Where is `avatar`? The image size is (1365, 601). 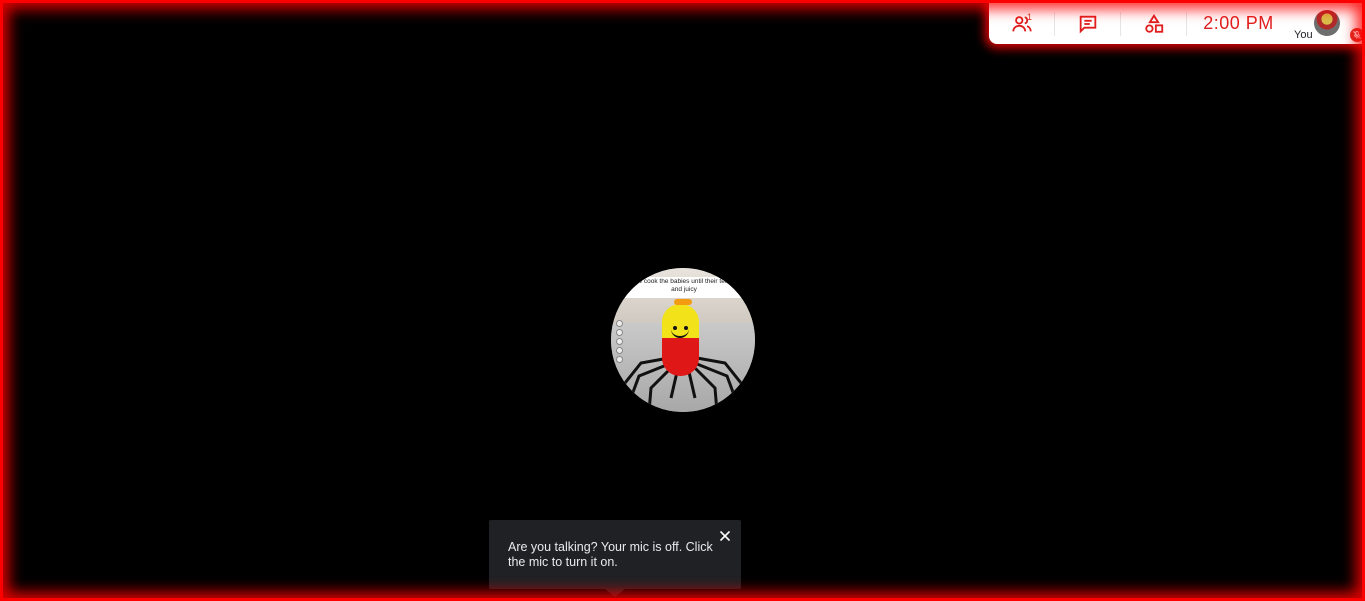 avatar is located at coordinates (1327, 23).